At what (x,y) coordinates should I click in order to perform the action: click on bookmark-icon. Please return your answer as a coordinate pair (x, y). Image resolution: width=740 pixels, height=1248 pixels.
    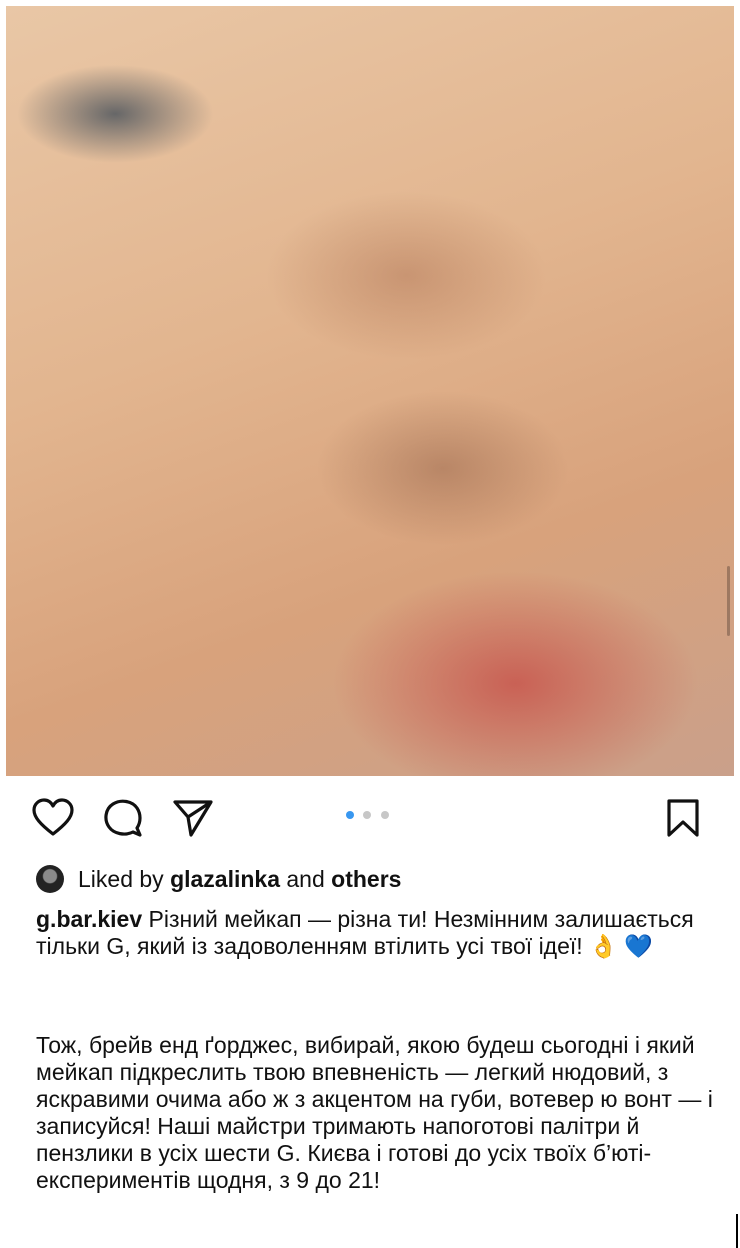
    Looking at the image, I should click on (683, 818).